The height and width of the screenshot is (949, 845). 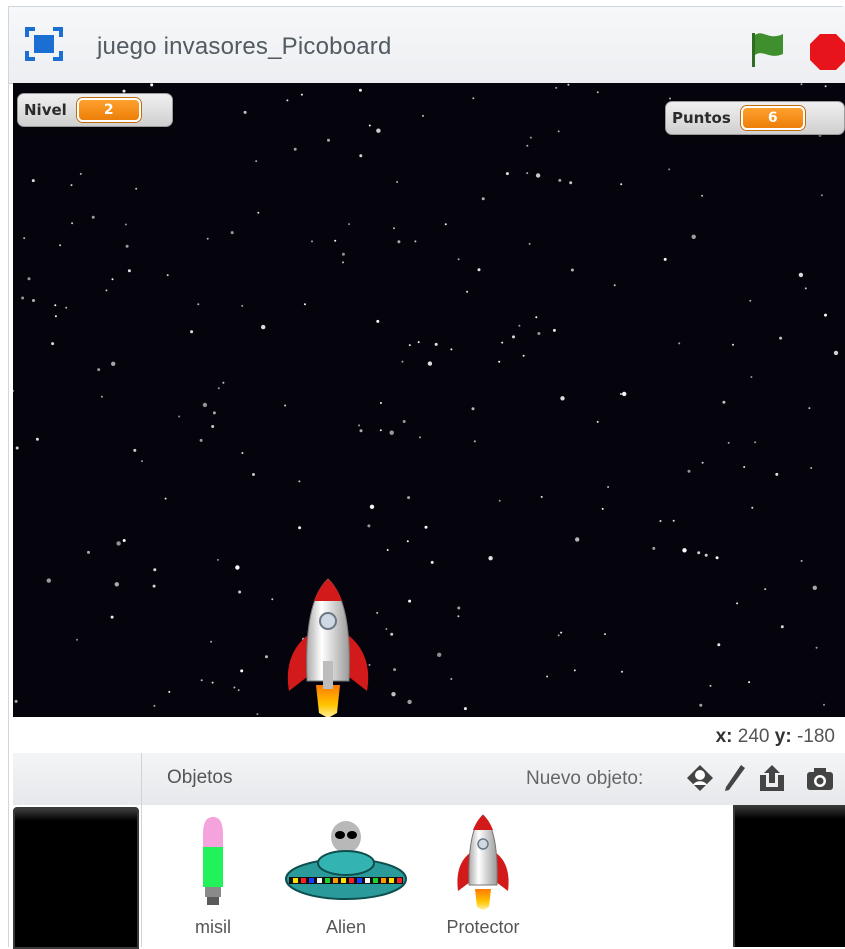 What do you see at coordinates (108, 110) in the screenshot?
I see `monitor-value: 2` at bounding box center [108, 110].